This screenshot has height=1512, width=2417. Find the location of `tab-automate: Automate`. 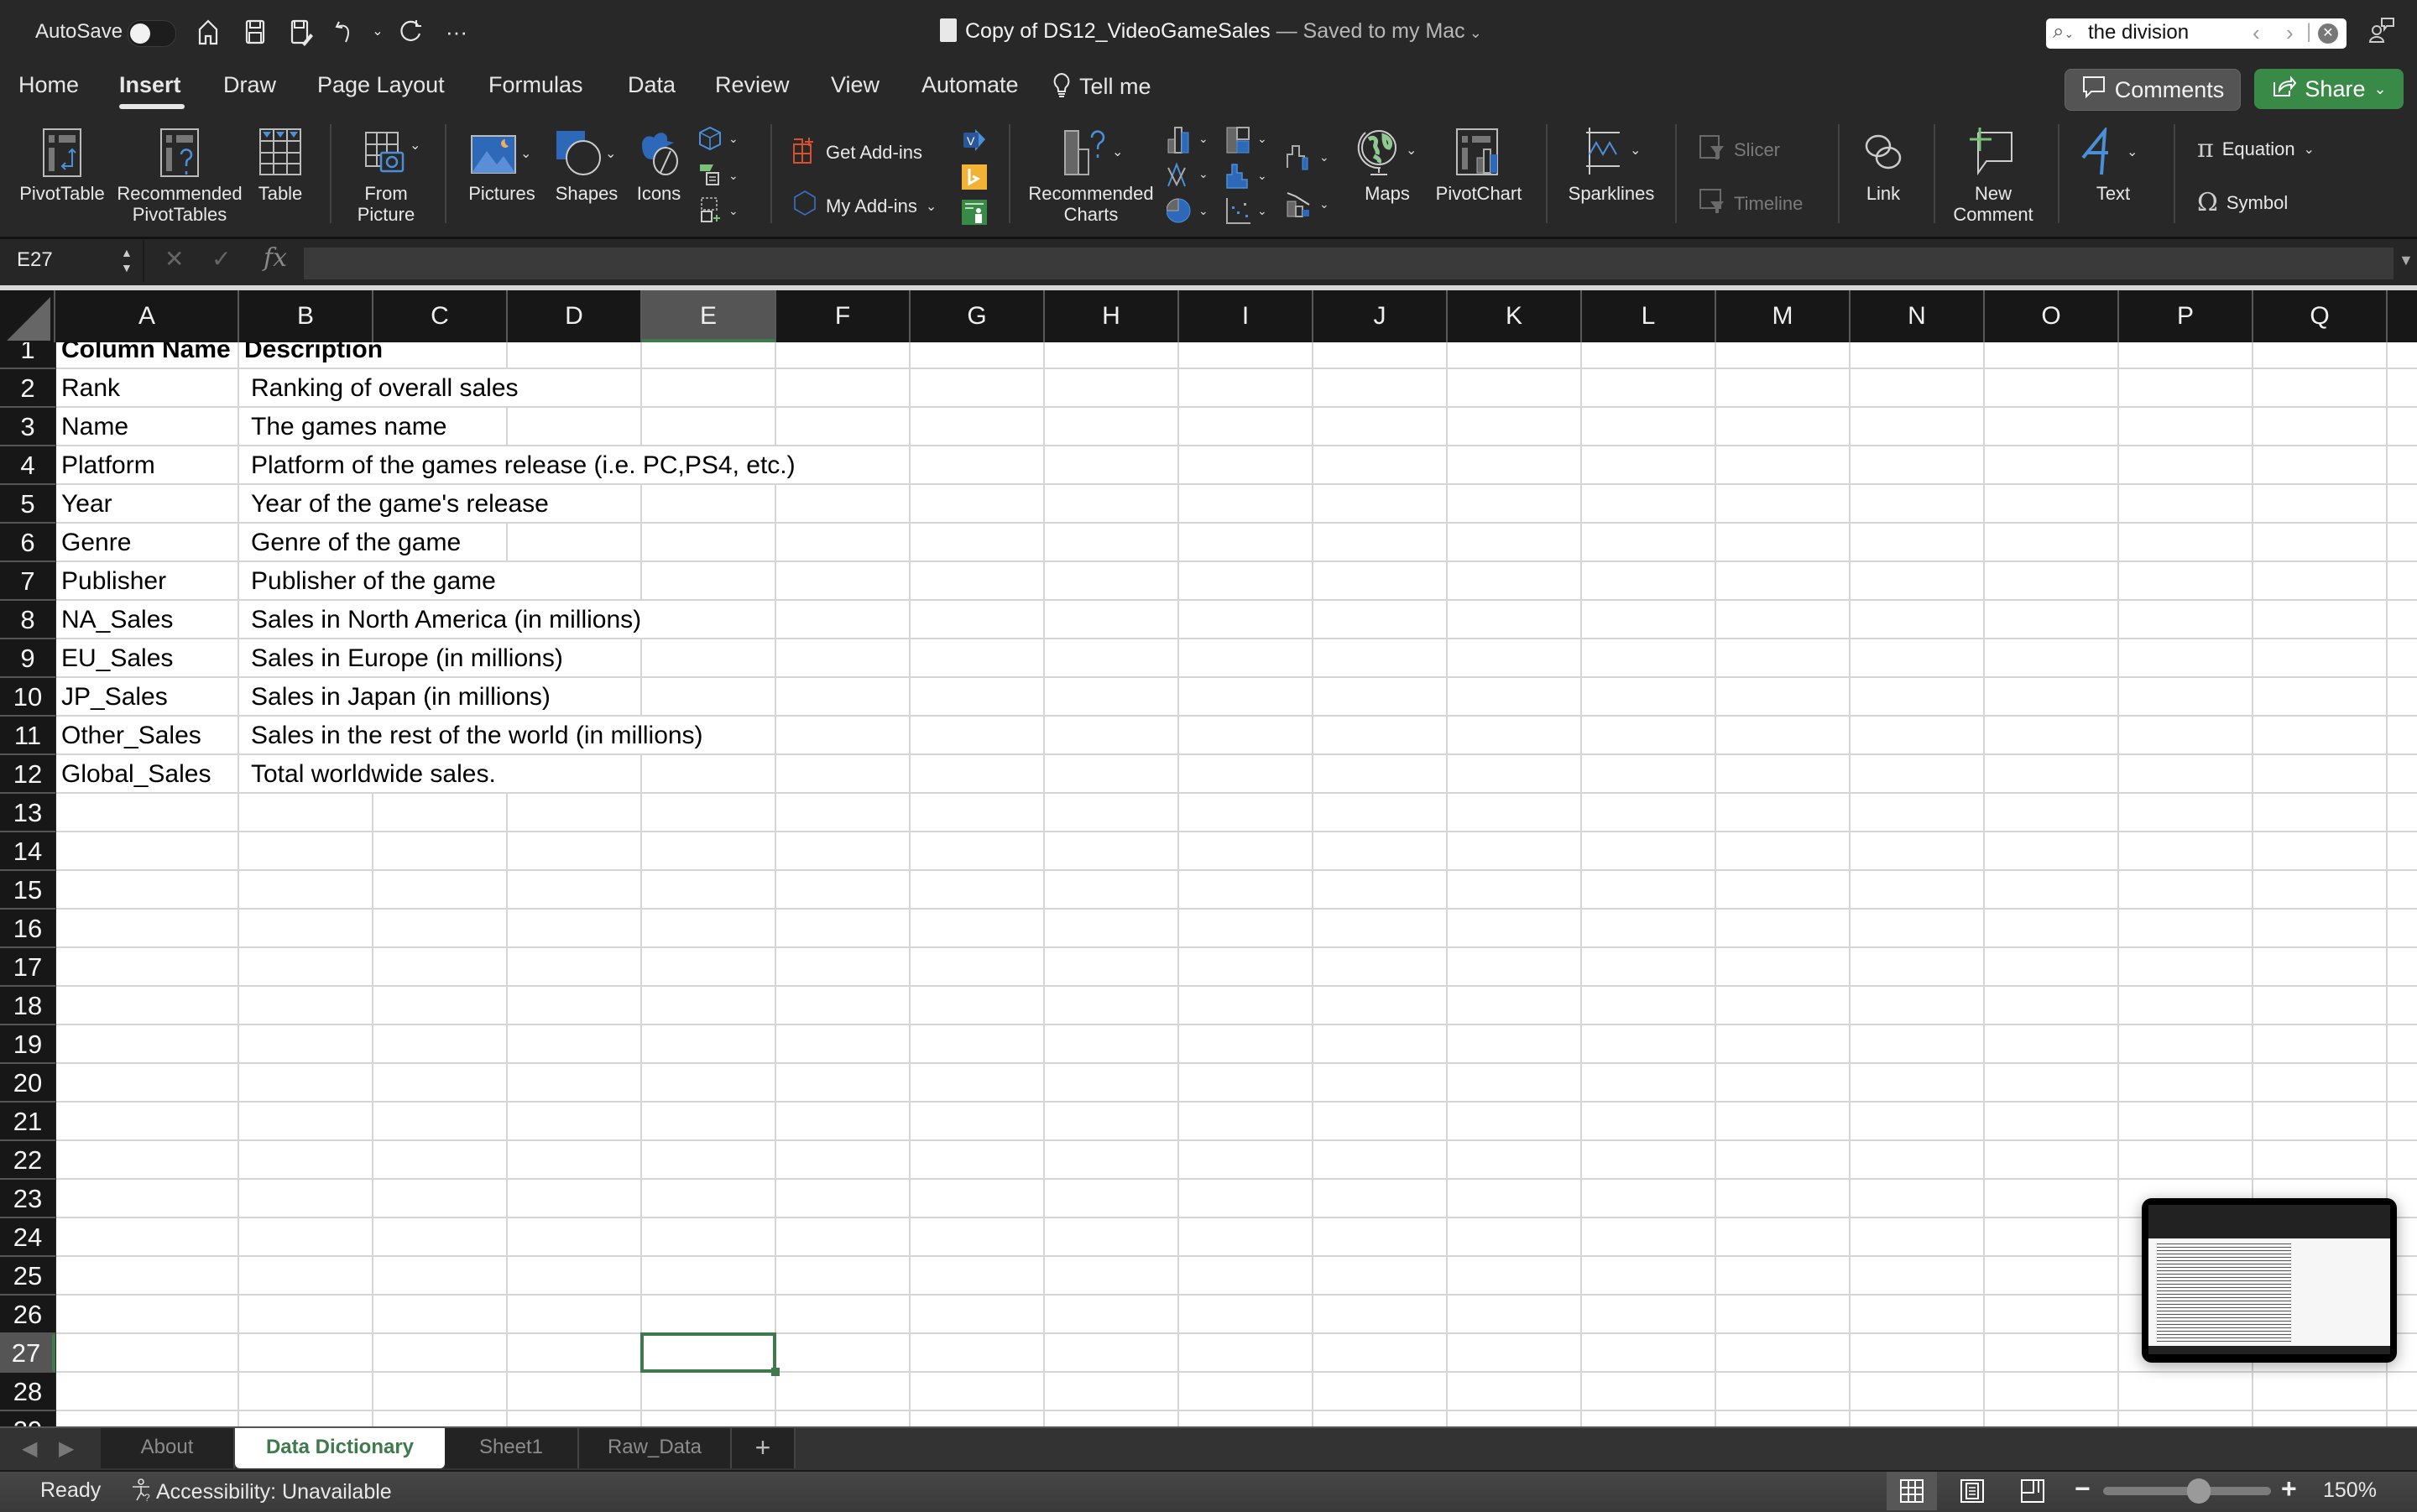

tab-automate: Automate is located at coordinates (970, 85).